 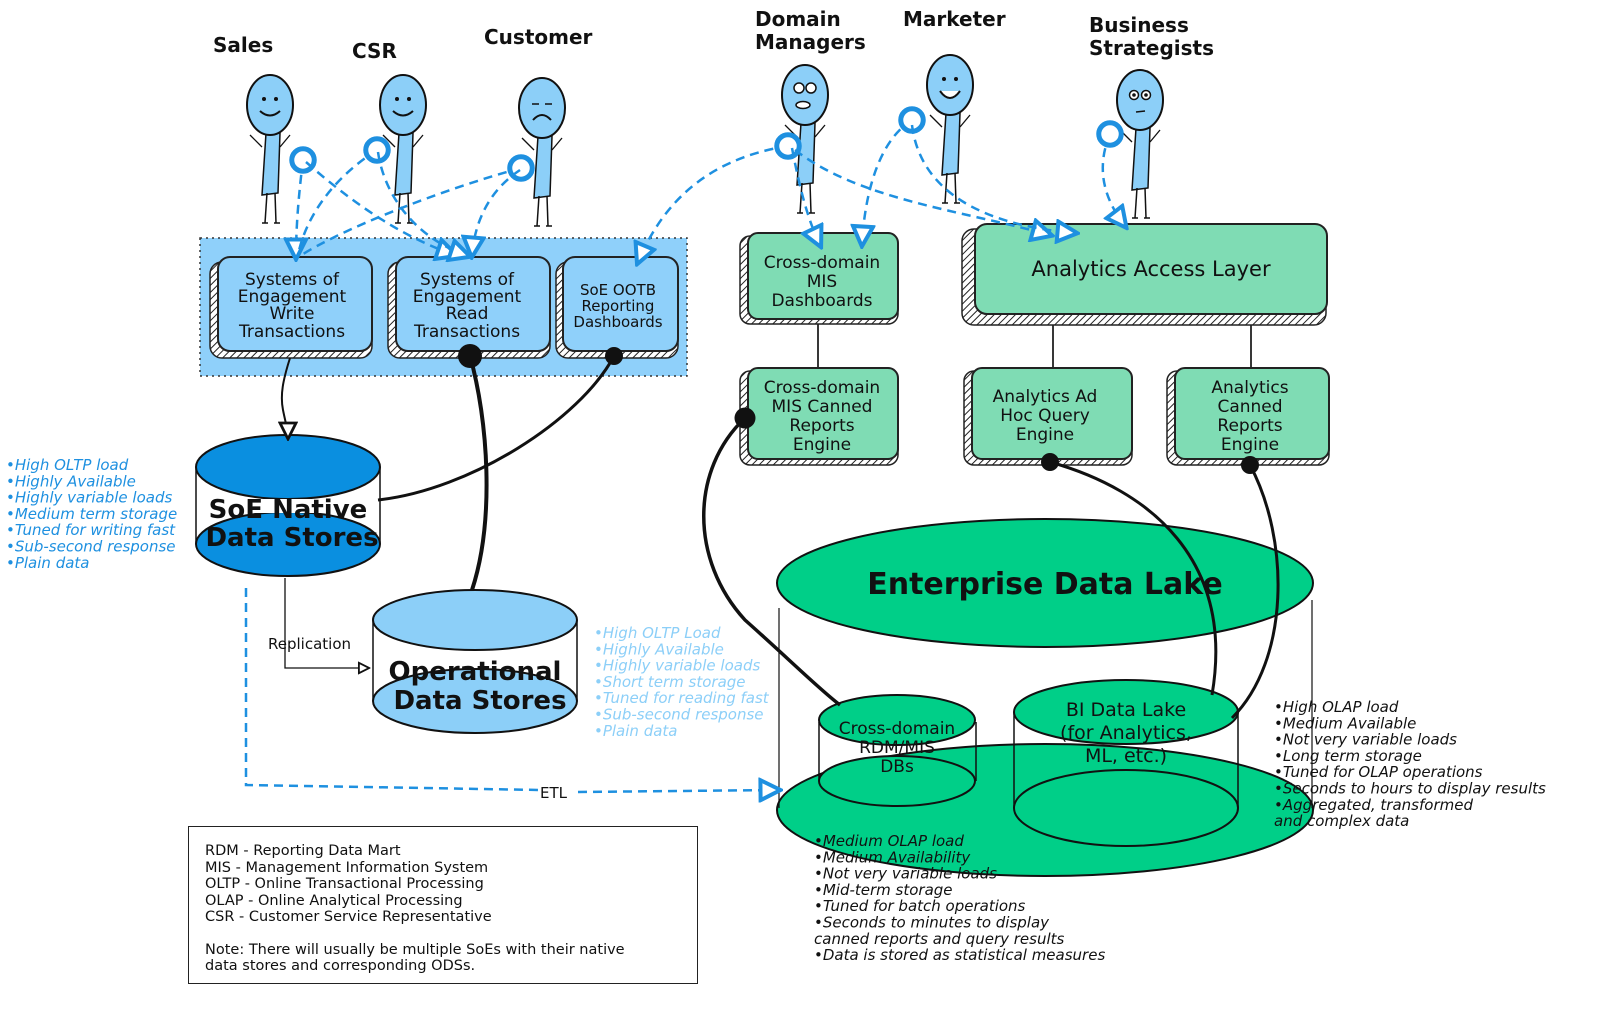 I want to click on analytics-canned-line-1: Analytics, so click(x=1249, y=388).